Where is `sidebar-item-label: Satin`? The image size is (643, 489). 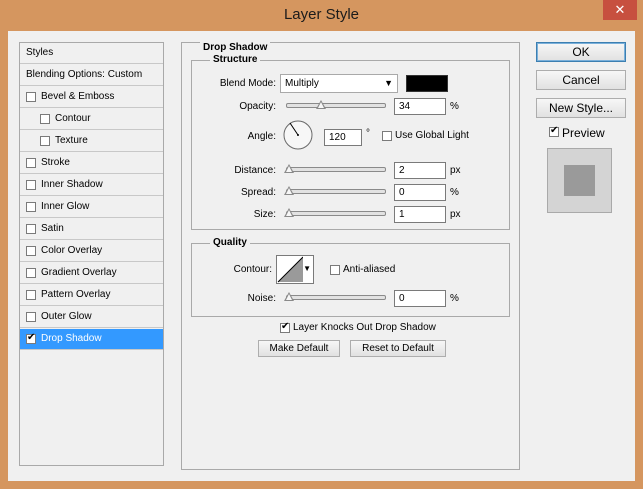
sidebar-item-label: Satin is located at coordinates (52, 228).